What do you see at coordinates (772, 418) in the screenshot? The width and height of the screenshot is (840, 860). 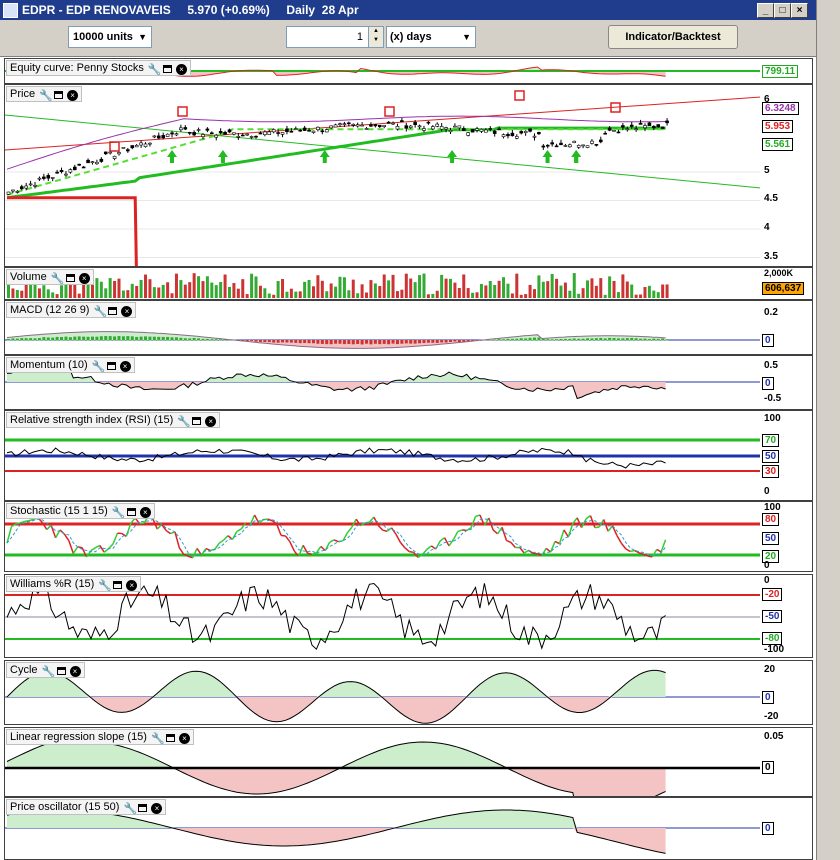 I see `rsi-tick: 100` at bounding box center [772, 418].